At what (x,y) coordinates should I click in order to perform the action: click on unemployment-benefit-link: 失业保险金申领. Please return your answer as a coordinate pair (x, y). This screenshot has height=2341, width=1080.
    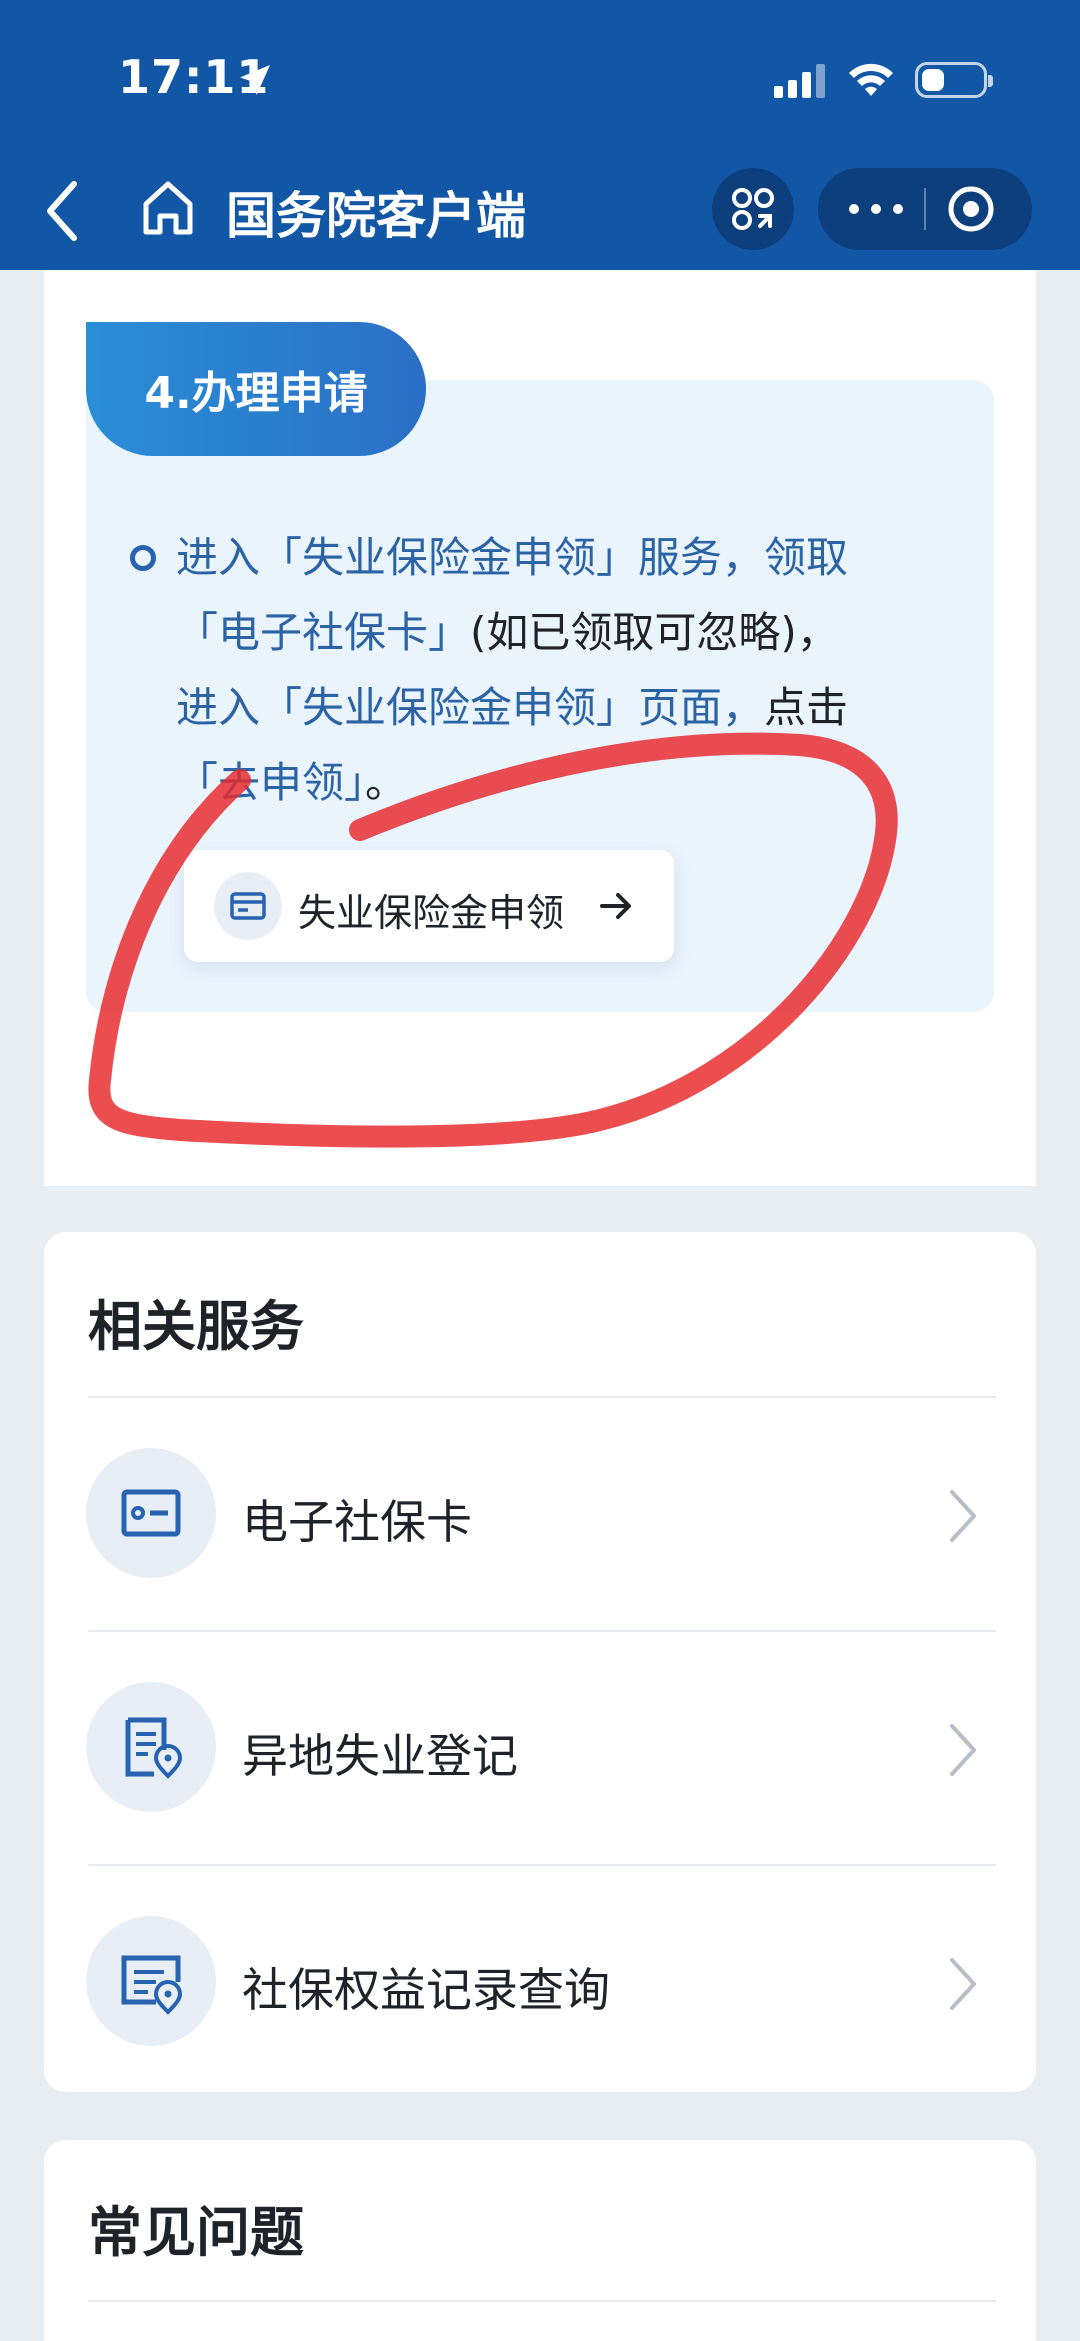
    Looking at the image, I should click on (429, 906).